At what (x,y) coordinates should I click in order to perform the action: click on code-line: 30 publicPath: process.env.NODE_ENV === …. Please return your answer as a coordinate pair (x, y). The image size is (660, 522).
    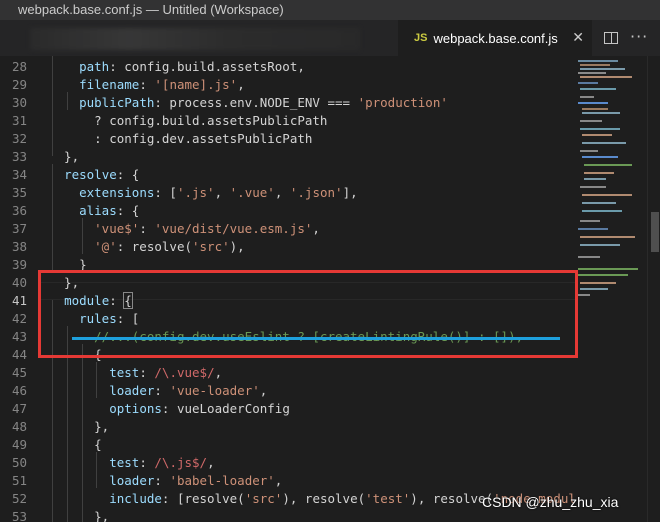
    Looking at the image, I should click on (287, 103).